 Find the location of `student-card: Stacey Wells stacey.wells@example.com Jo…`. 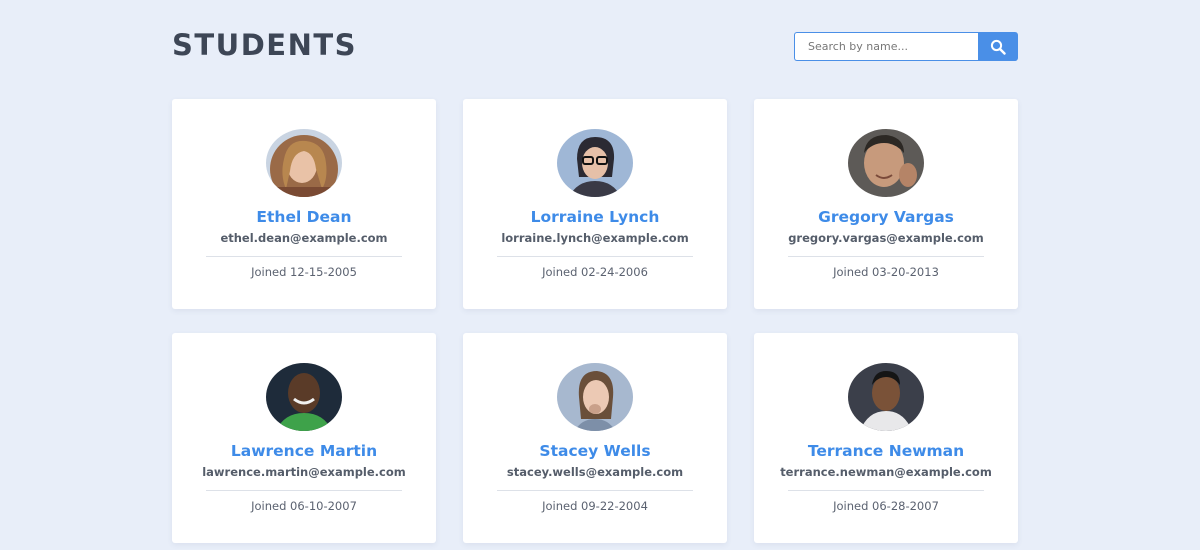

student-card: Stacey Wells stacey.wells@example.com Jo… is located at coordinates (595, 438).